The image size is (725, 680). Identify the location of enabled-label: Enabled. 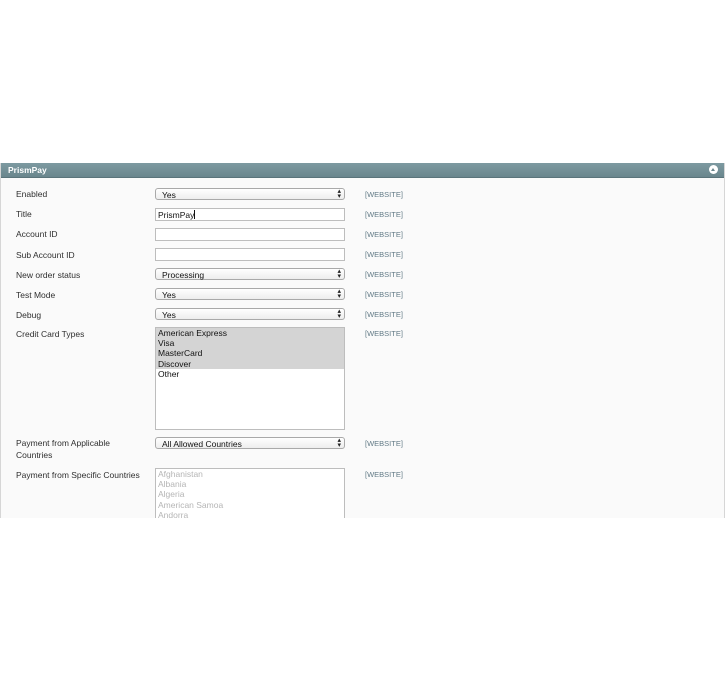
(32, 194).